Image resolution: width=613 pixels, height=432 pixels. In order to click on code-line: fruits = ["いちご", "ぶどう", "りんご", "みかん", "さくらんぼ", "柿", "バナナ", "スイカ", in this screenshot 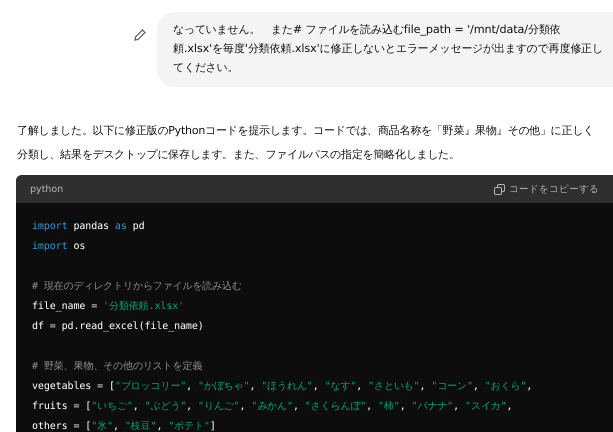, I will do `click(272, 407)`.